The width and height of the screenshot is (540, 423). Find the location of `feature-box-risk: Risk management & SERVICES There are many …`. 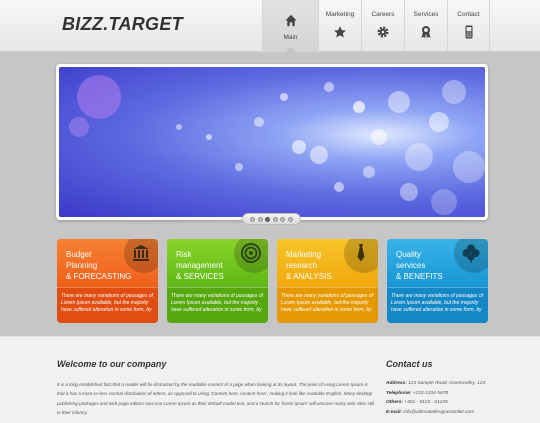

feature-box-risk: Risk management & SERVICES There are many … is located at coordinates (217, 281).